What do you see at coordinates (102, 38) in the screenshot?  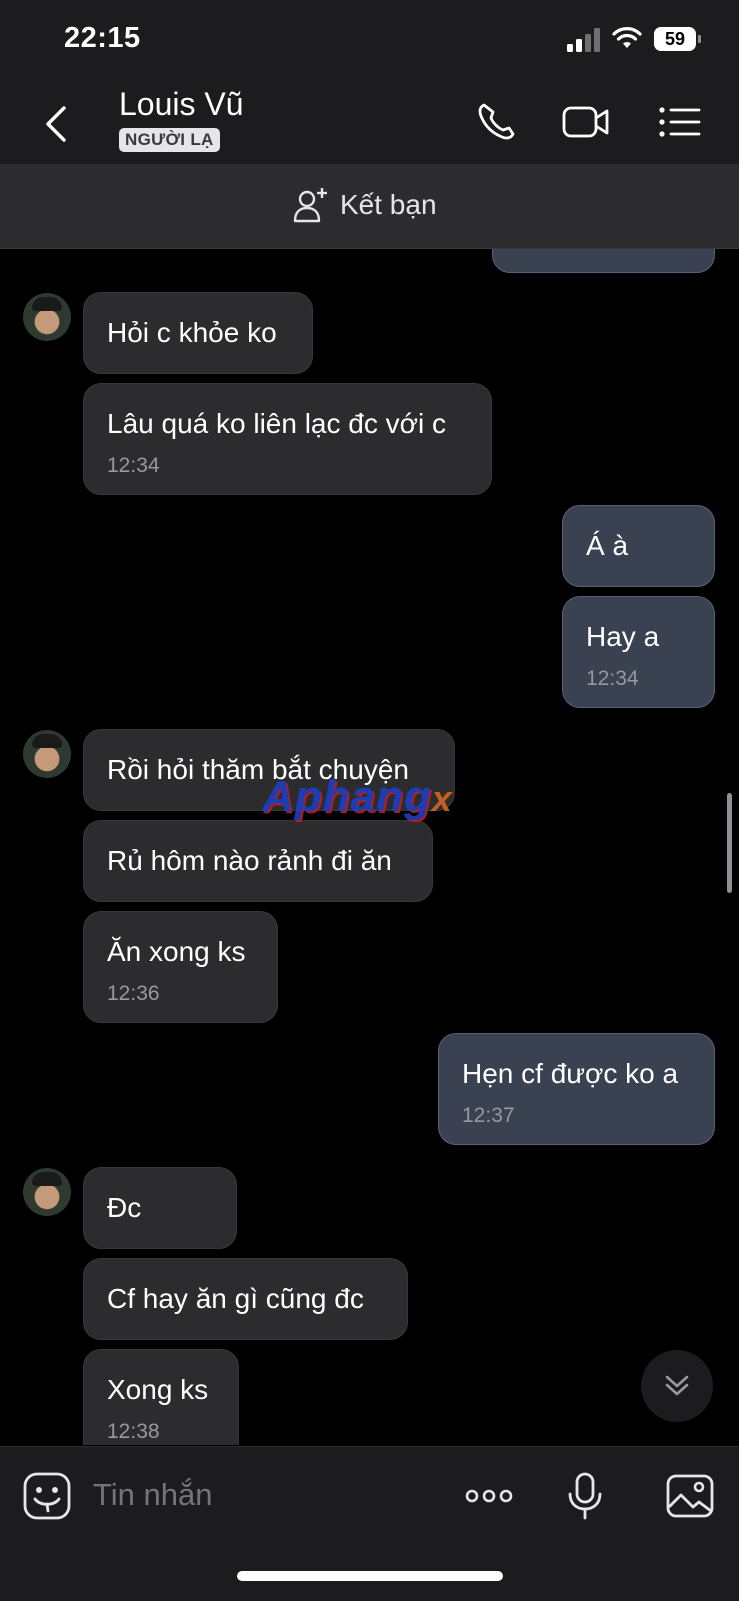 I see `status-time: 22:15` at bounding box center [102, 38].